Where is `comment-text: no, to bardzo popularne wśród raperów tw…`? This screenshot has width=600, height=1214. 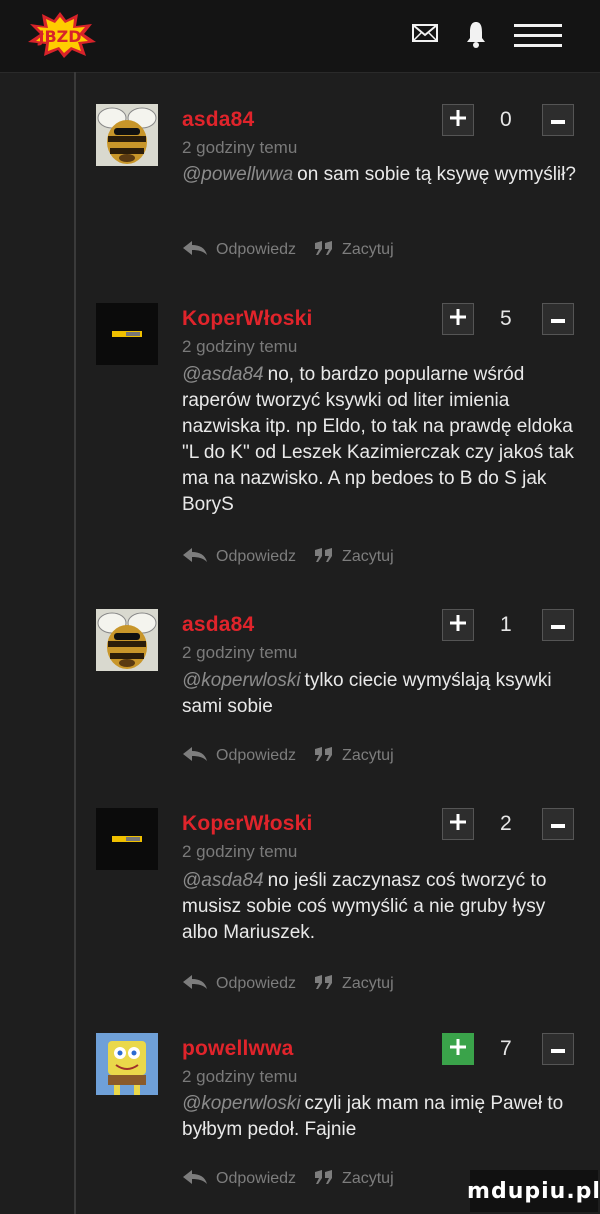 comment-text: no, to bardzo popularne wśród raperów tw… is located at coordinates (378, 439).